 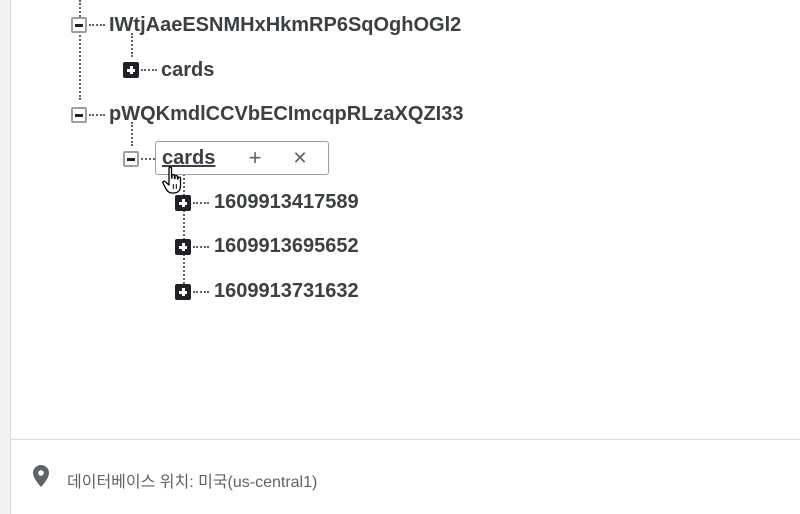 What do you see at coordinates (286, 114) in the screenshot?
I see `tree-node-label: pWQKmdlCCVbECImcqpRLzaXQZI33` at bounding box center [286, 114].